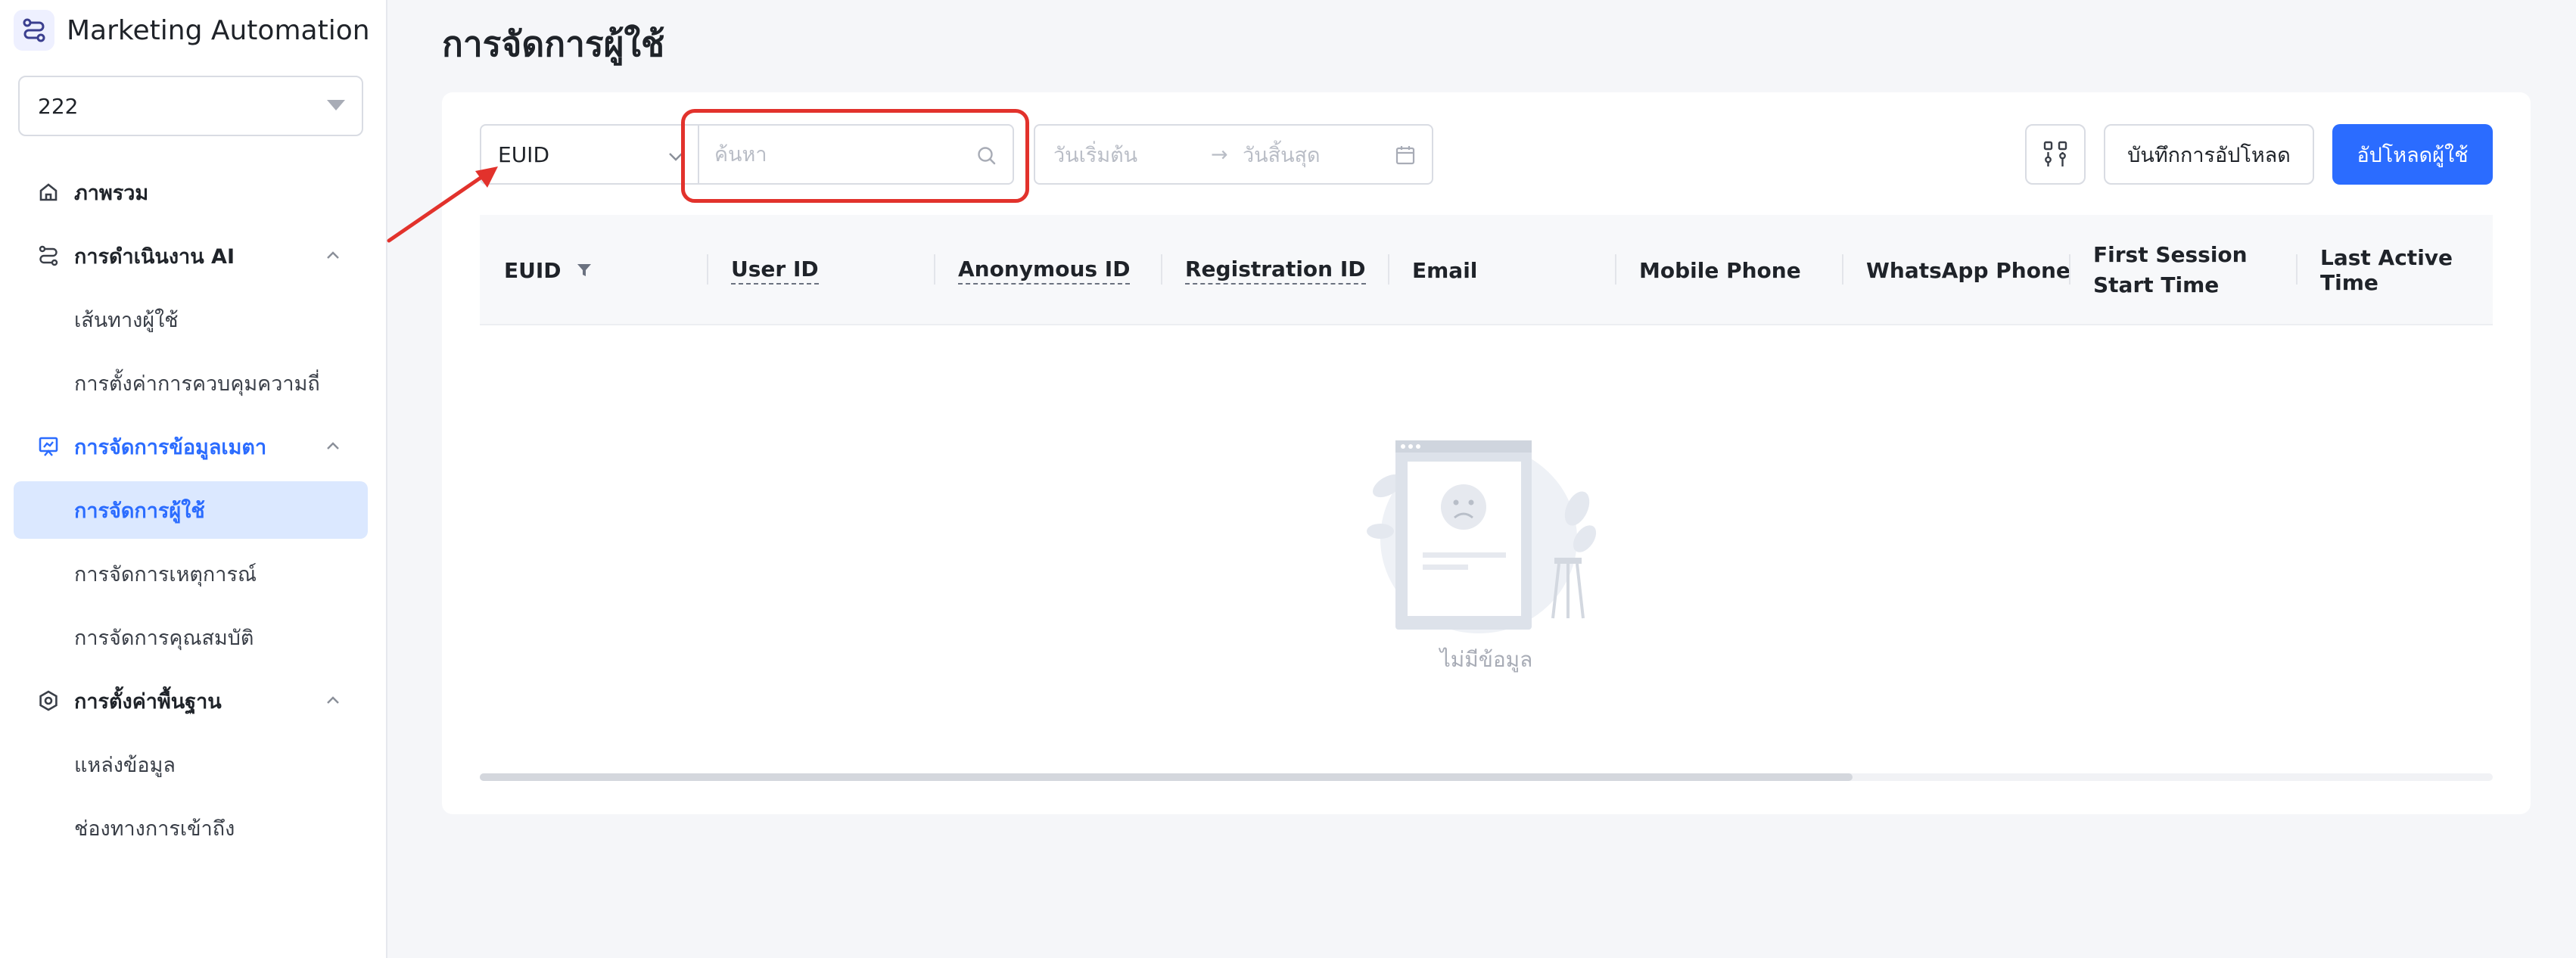 The image size is (2576, 958). I want to click on project-select: 222, so click(190, 106).